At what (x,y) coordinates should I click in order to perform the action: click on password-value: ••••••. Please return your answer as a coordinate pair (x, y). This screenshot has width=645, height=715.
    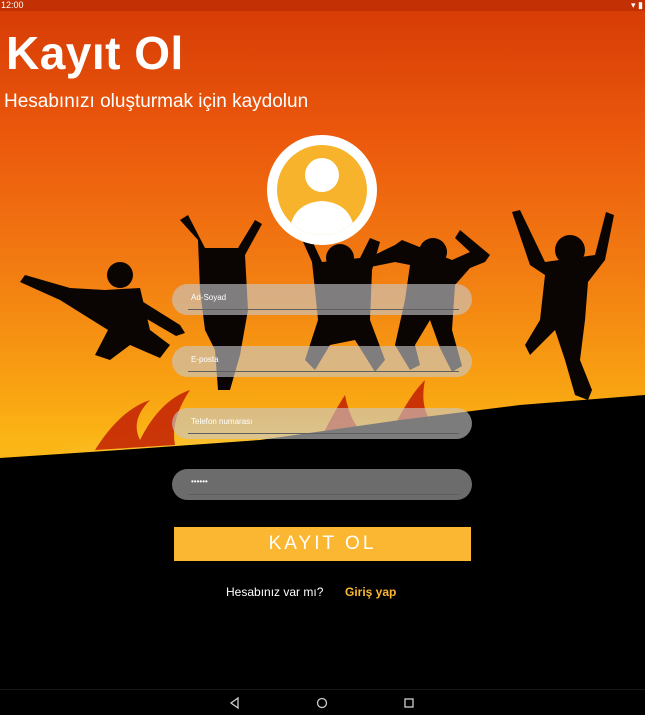
    Looking at the image, I should click on (199, 481).